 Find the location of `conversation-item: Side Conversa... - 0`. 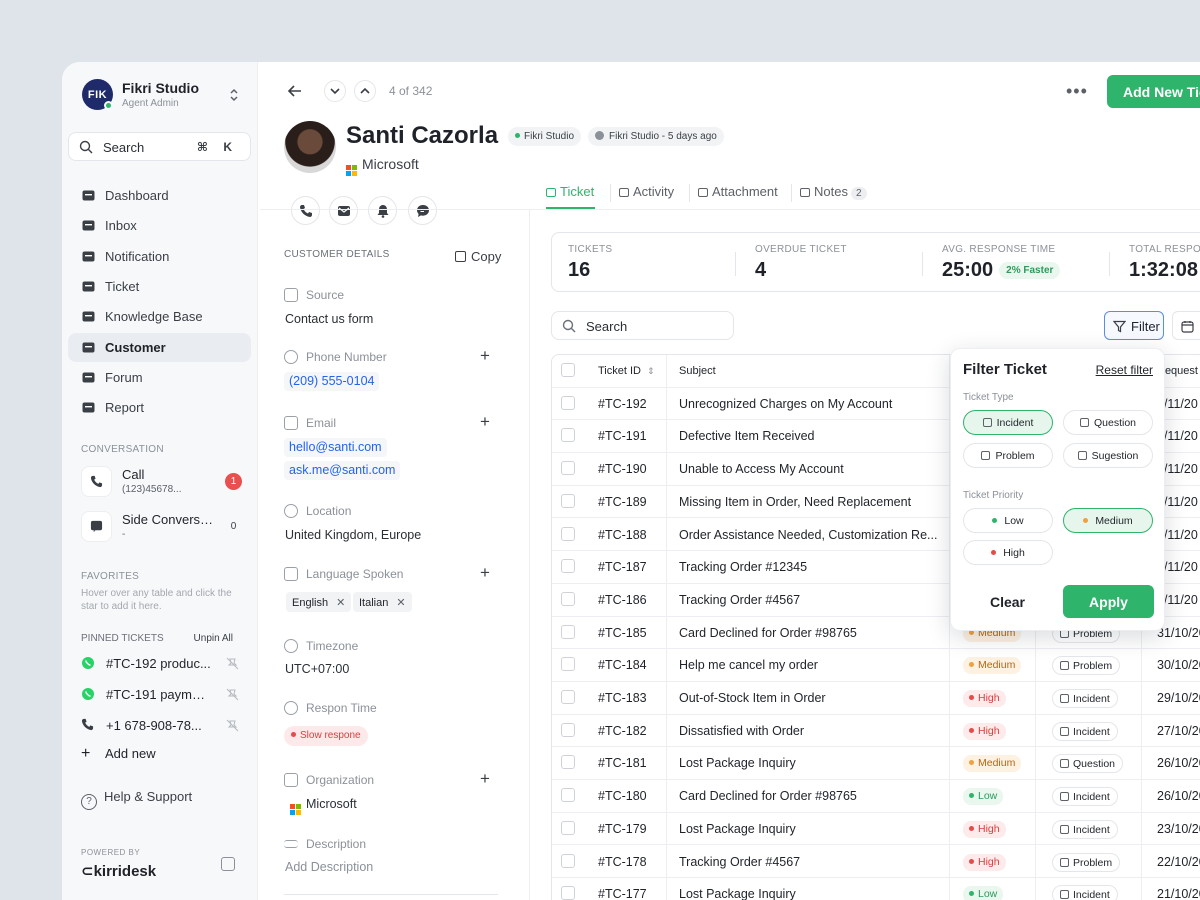

conversation-item: Side Conversa... - 0 is located at coordinates (163, 527).